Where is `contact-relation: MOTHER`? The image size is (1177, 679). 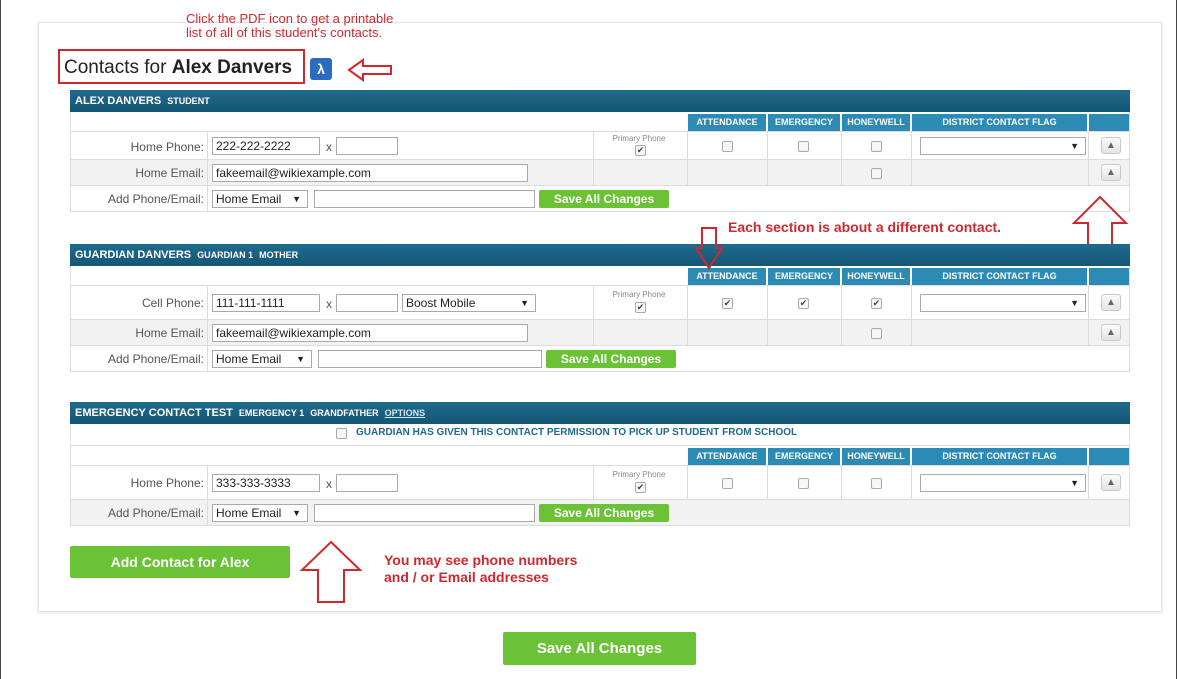 contact-relation: MOTHER is located at coordinates (279, 255).